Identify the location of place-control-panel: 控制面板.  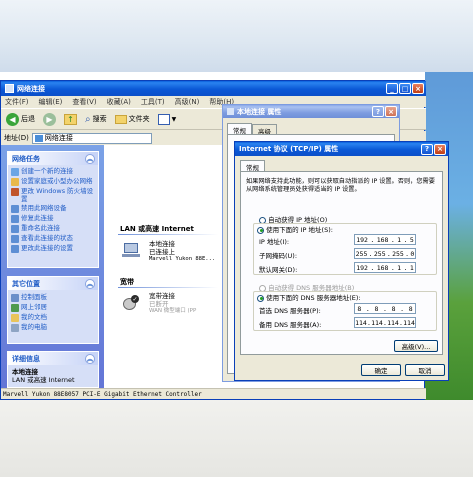
(53, 298).